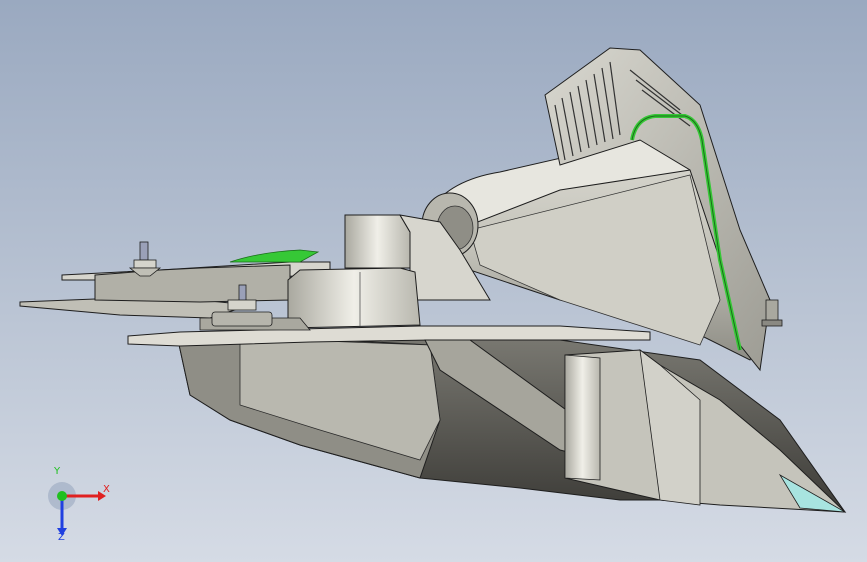  What do you see at coordinates (106, 489) in the screenshot?
I see `x-axis-label: X` at bounding box center [106, 489].